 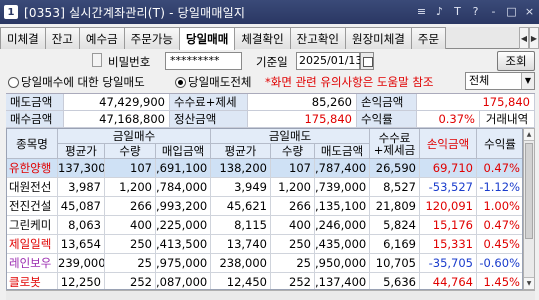 What do you see at coordinates (475, 11) in the screenshot?
I see `help-icon: ?` at bounding box center [475, 11].